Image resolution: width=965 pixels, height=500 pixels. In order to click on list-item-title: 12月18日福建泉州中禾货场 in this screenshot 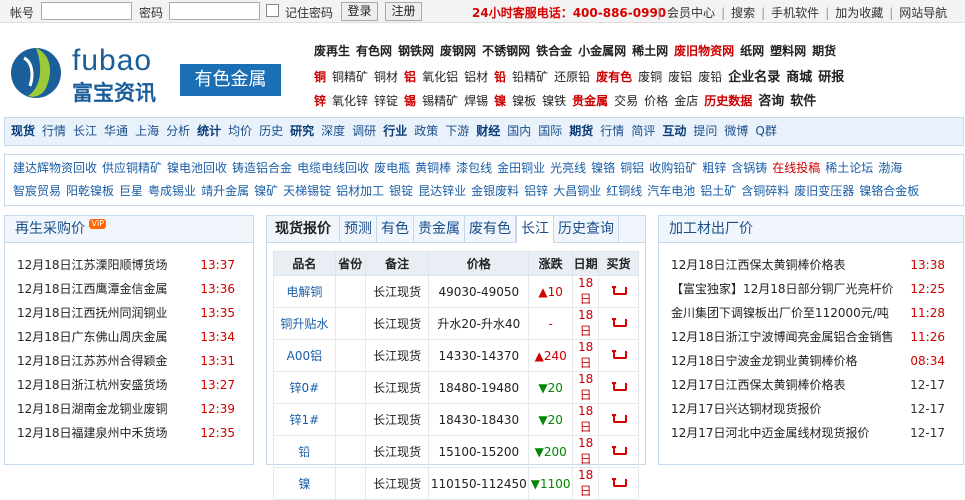, I will do `click(92, 433)`.